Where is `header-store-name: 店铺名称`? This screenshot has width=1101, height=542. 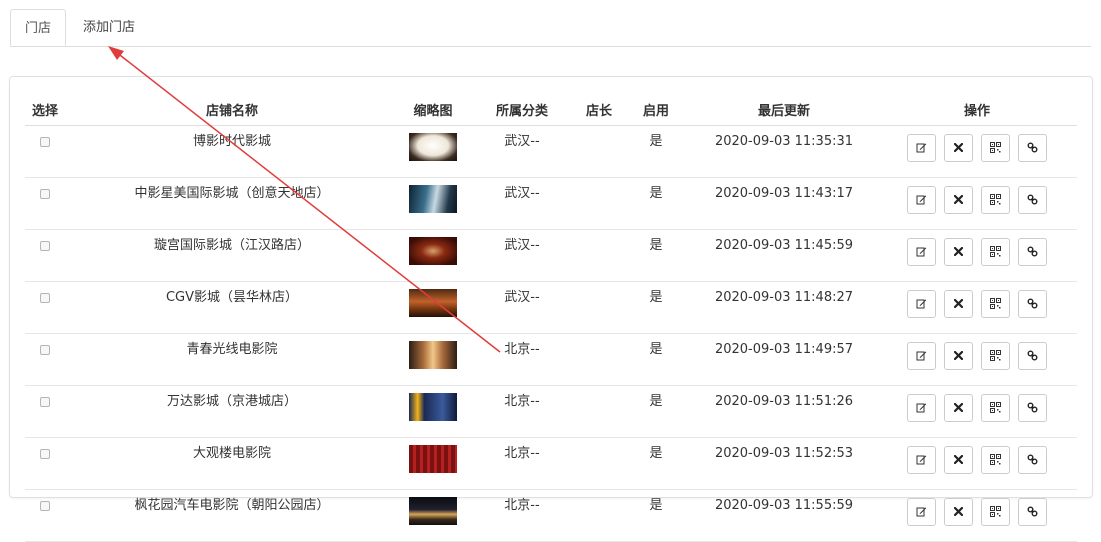 header-store-name: 店铺名称 is located at coordinates (232, 110).